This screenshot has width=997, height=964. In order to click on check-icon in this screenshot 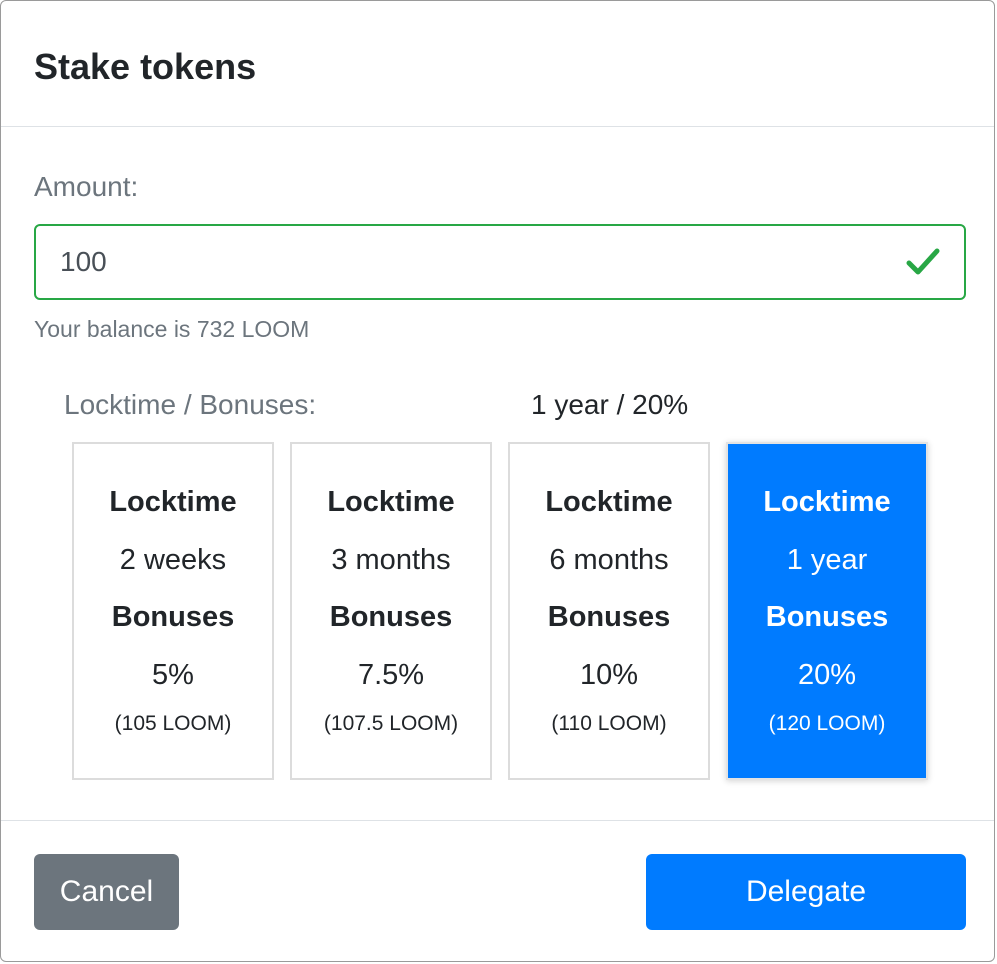, I will do `click(923, 262)`.